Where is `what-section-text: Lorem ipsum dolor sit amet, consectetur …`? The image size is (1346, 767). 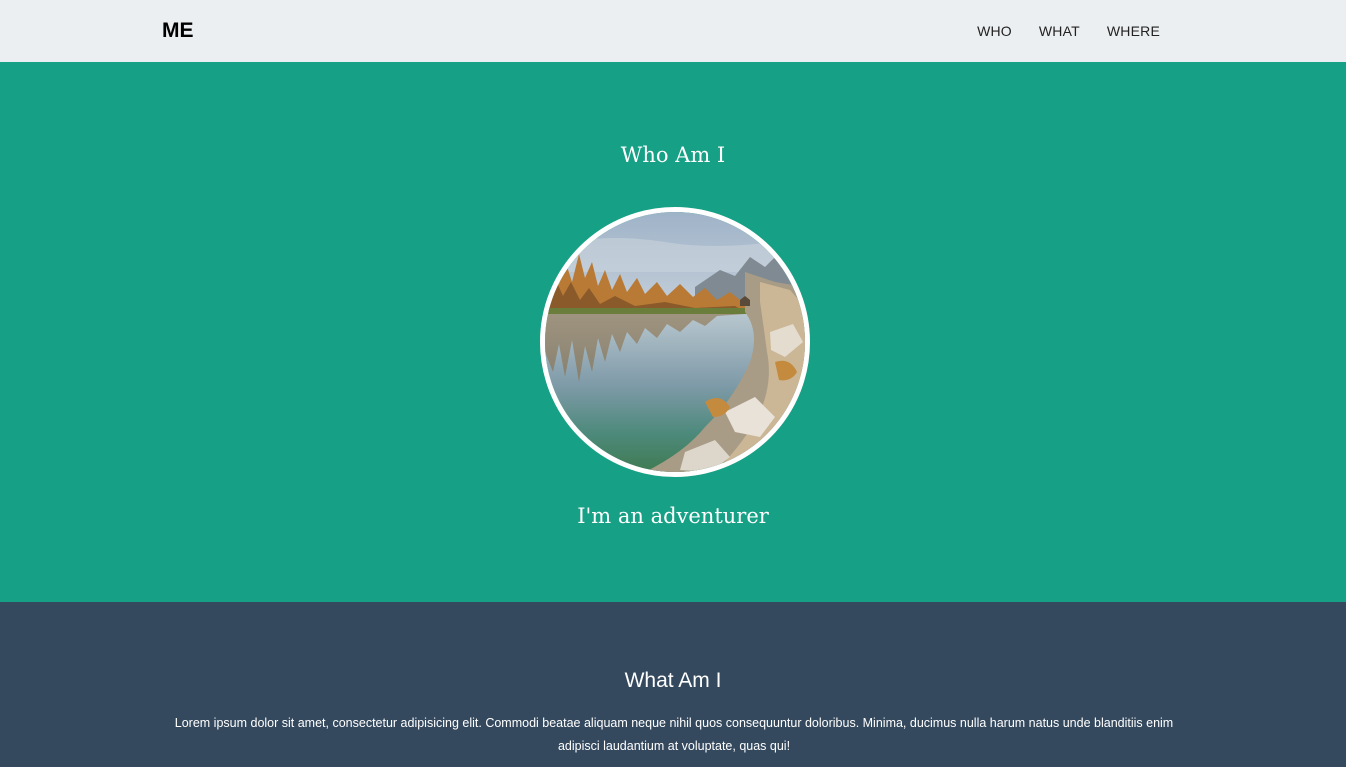 what-section-text: Lorem ipsum dolor sit amet, consectetur … is located at coordinates (674, 734).